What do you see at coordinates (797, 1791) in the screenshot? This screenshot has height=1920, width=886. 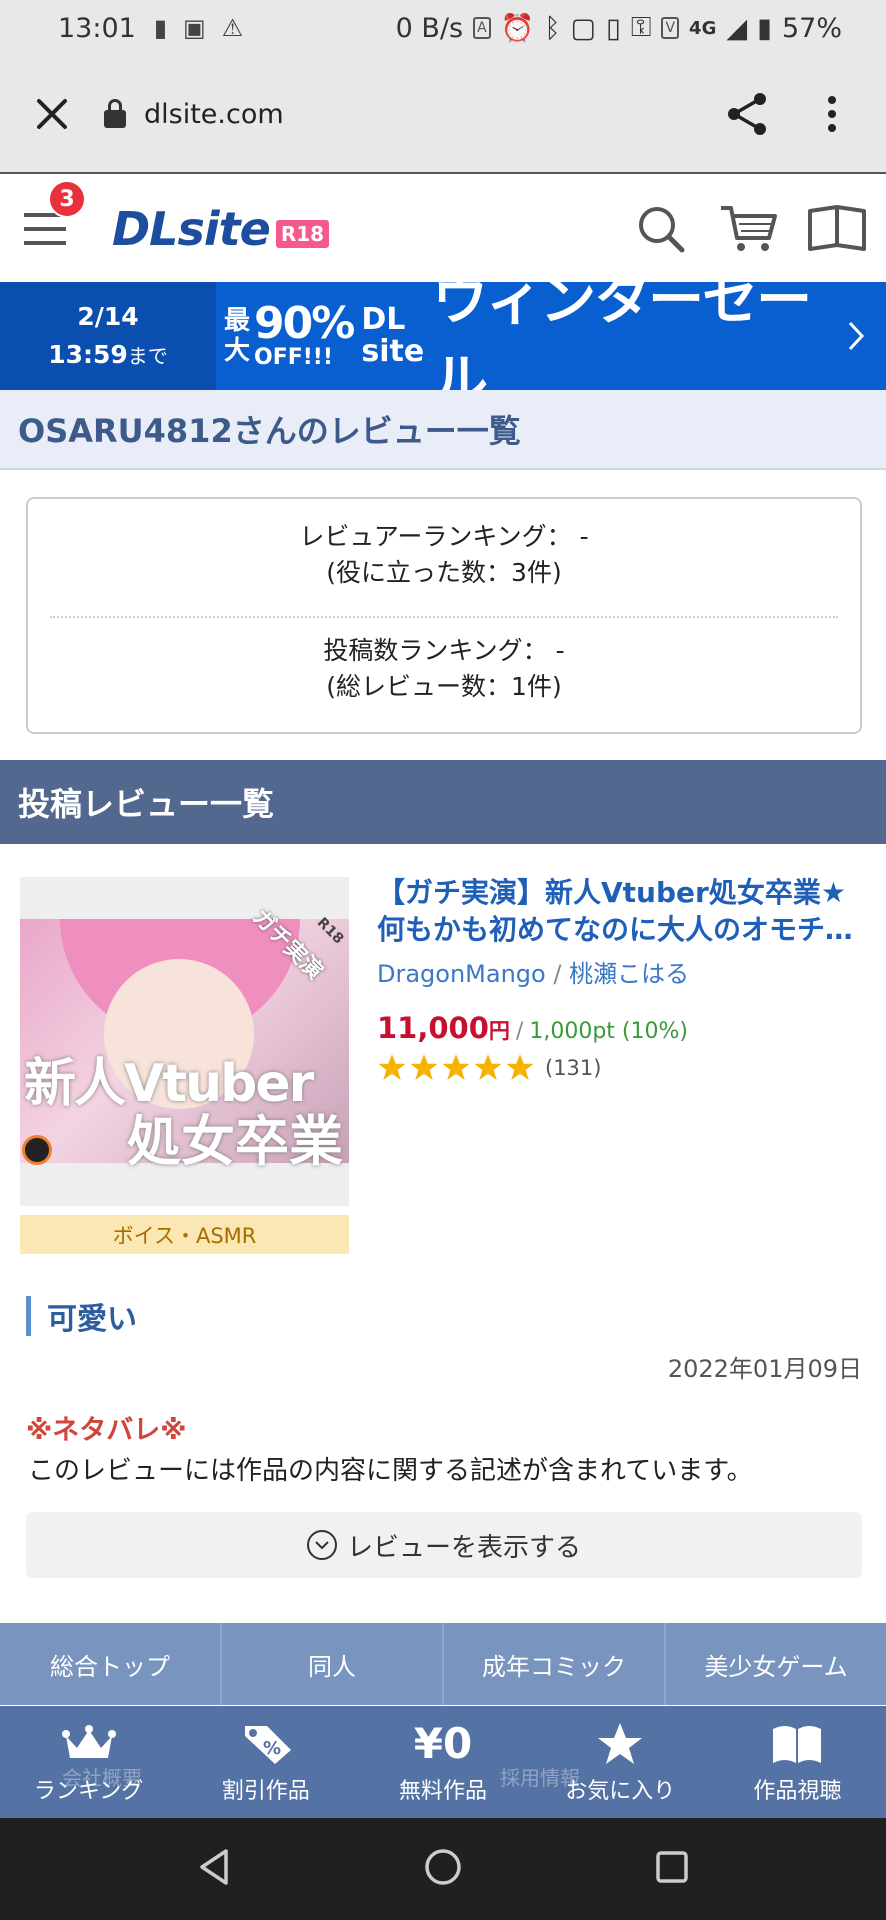 I see `nav-viewer-label: 作品視聴` at bounding box center [797, 1791].